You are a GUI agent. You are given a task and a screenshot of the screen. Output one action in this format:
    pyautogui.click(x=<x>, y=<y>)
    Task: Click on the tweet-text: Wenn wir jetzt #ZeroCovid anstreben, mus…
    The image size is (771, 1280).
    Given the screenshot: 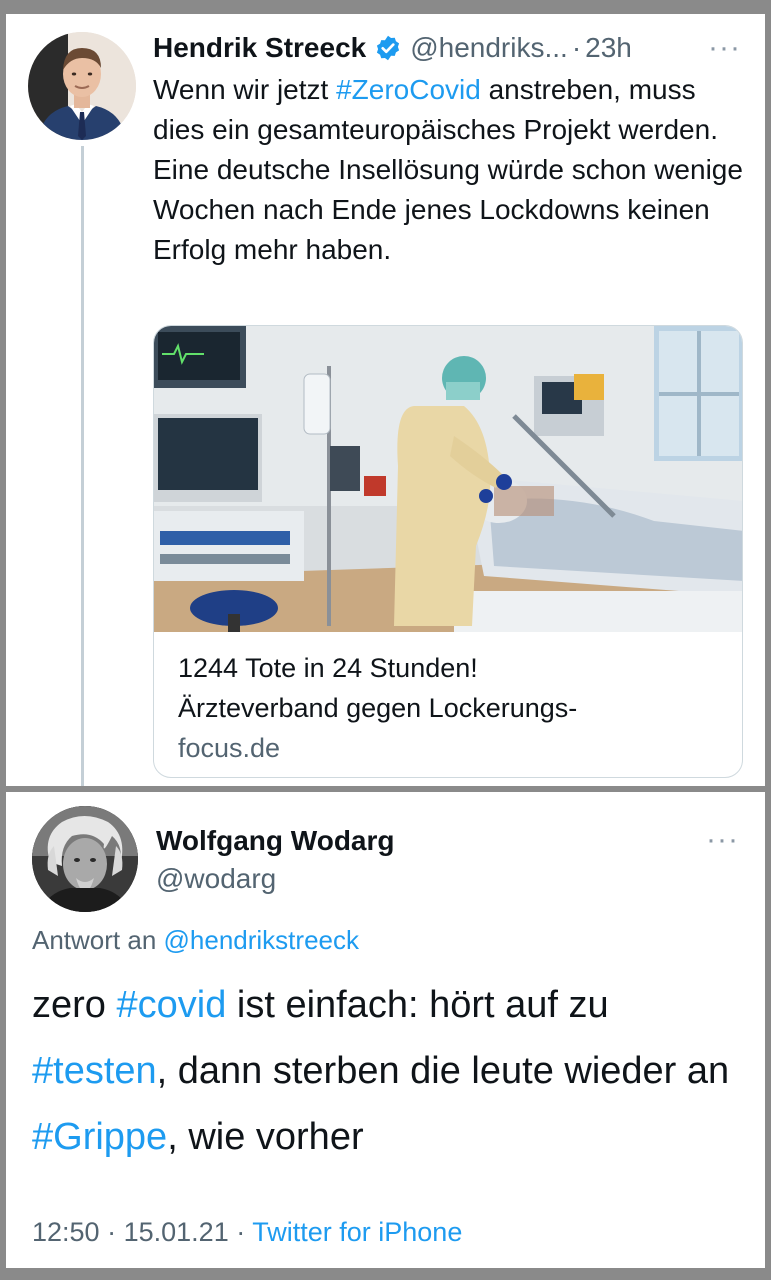 What is the action you would take?
    pyautogui.click(x=453, y=170)
    